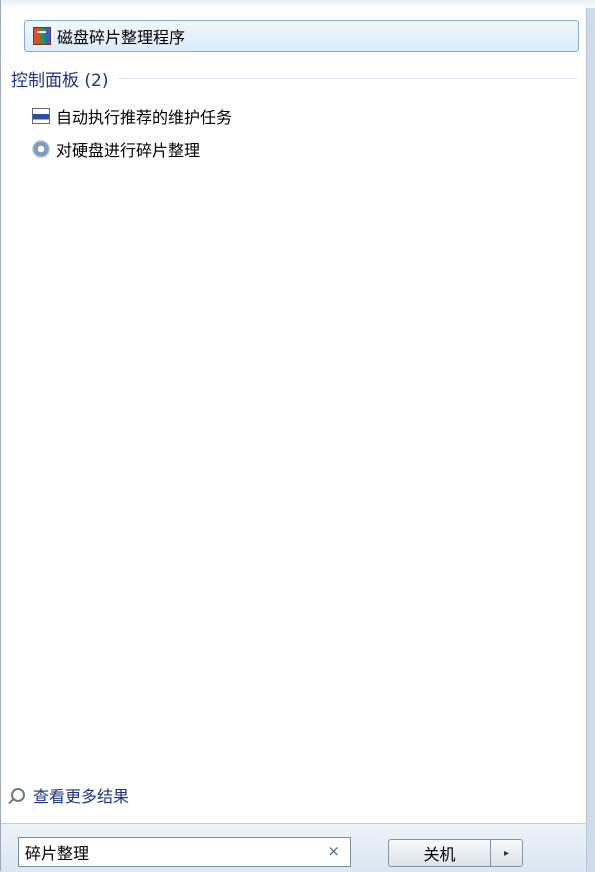  Describe the element at coordinates (60, 80) in the screenshot. I see `control-panel-header-title: 控制面板 (2)` at that location.